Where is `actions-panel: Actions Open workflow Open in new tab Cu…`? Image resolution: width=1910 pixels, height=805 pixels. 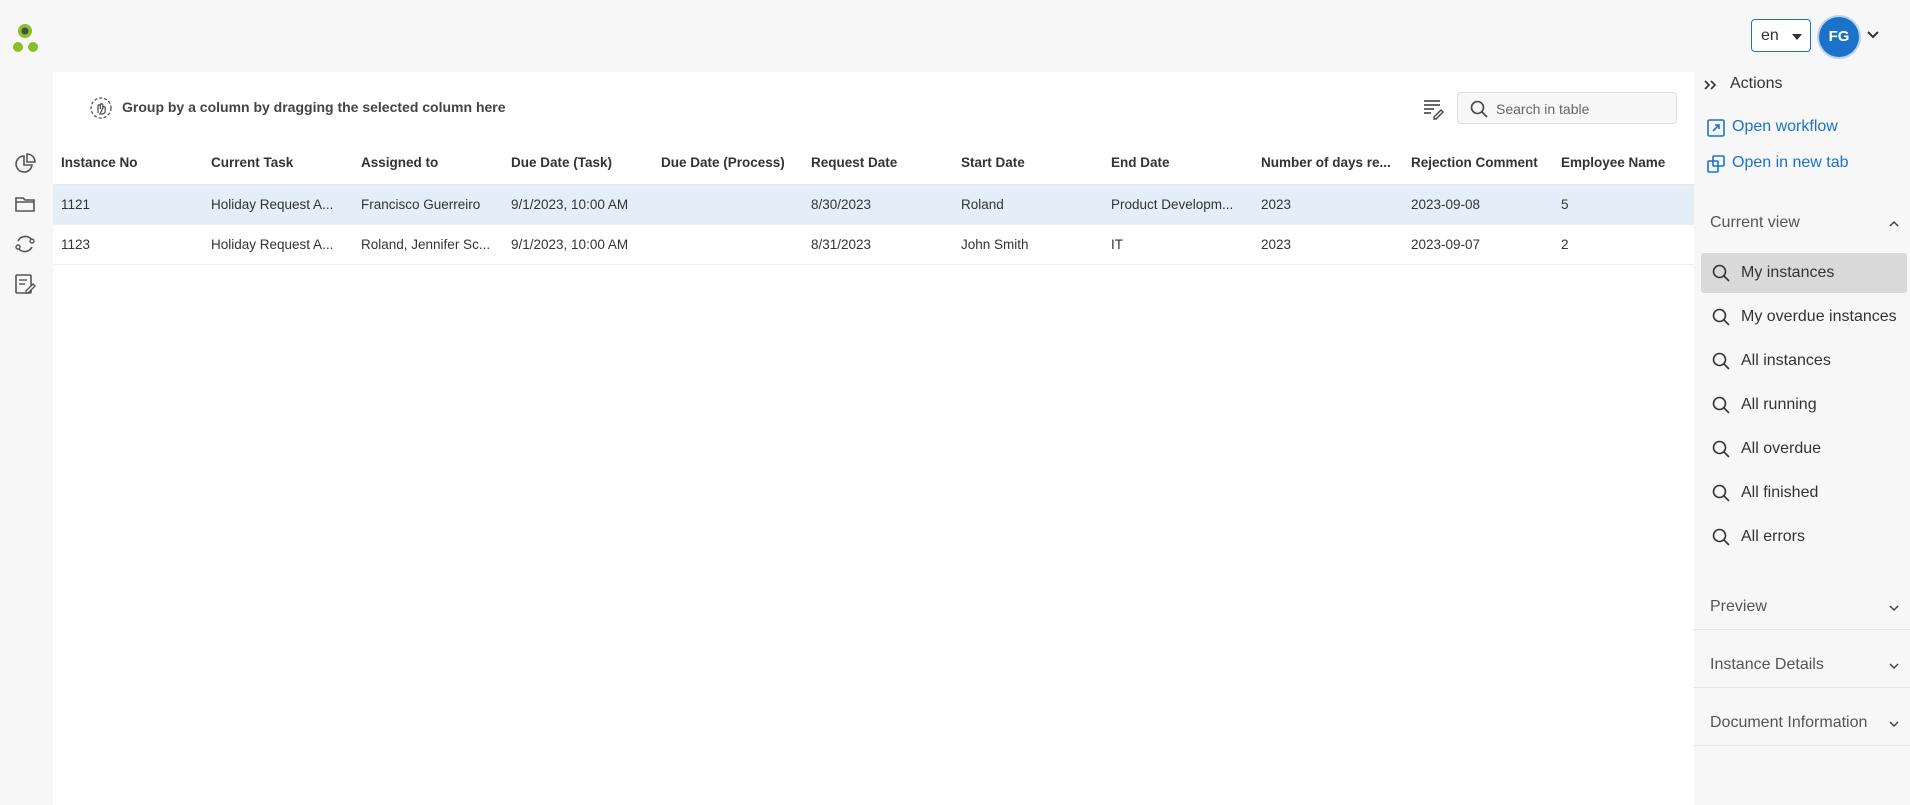 actions-panel: Actions Open workflow Open in new tab Cu… is located at coordinates (1802, 438).